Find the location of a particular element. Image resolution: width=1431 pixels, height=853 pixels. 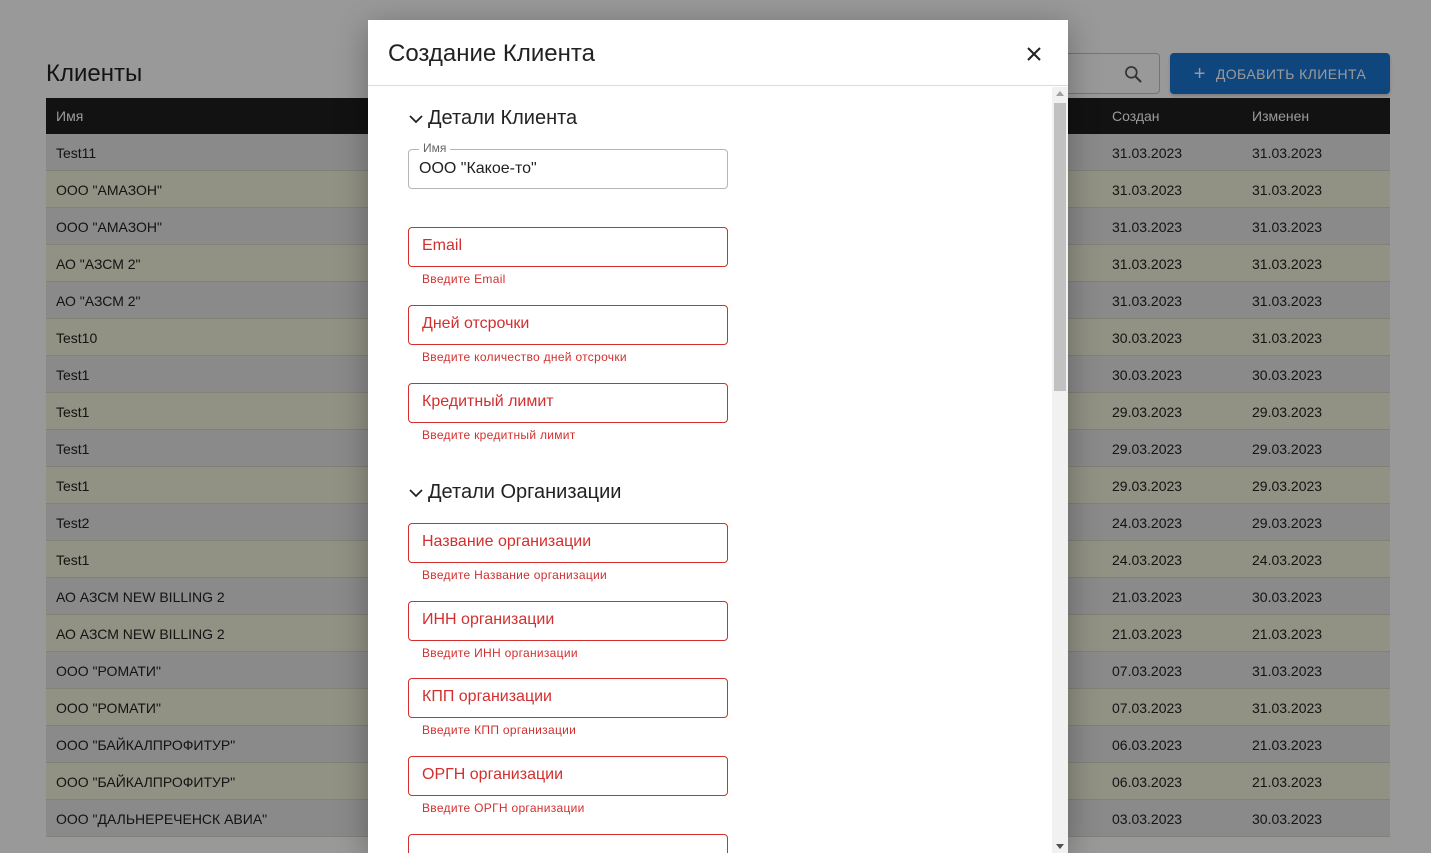

section-client-details: Детали Клиента is located at coordinates (492, 118).